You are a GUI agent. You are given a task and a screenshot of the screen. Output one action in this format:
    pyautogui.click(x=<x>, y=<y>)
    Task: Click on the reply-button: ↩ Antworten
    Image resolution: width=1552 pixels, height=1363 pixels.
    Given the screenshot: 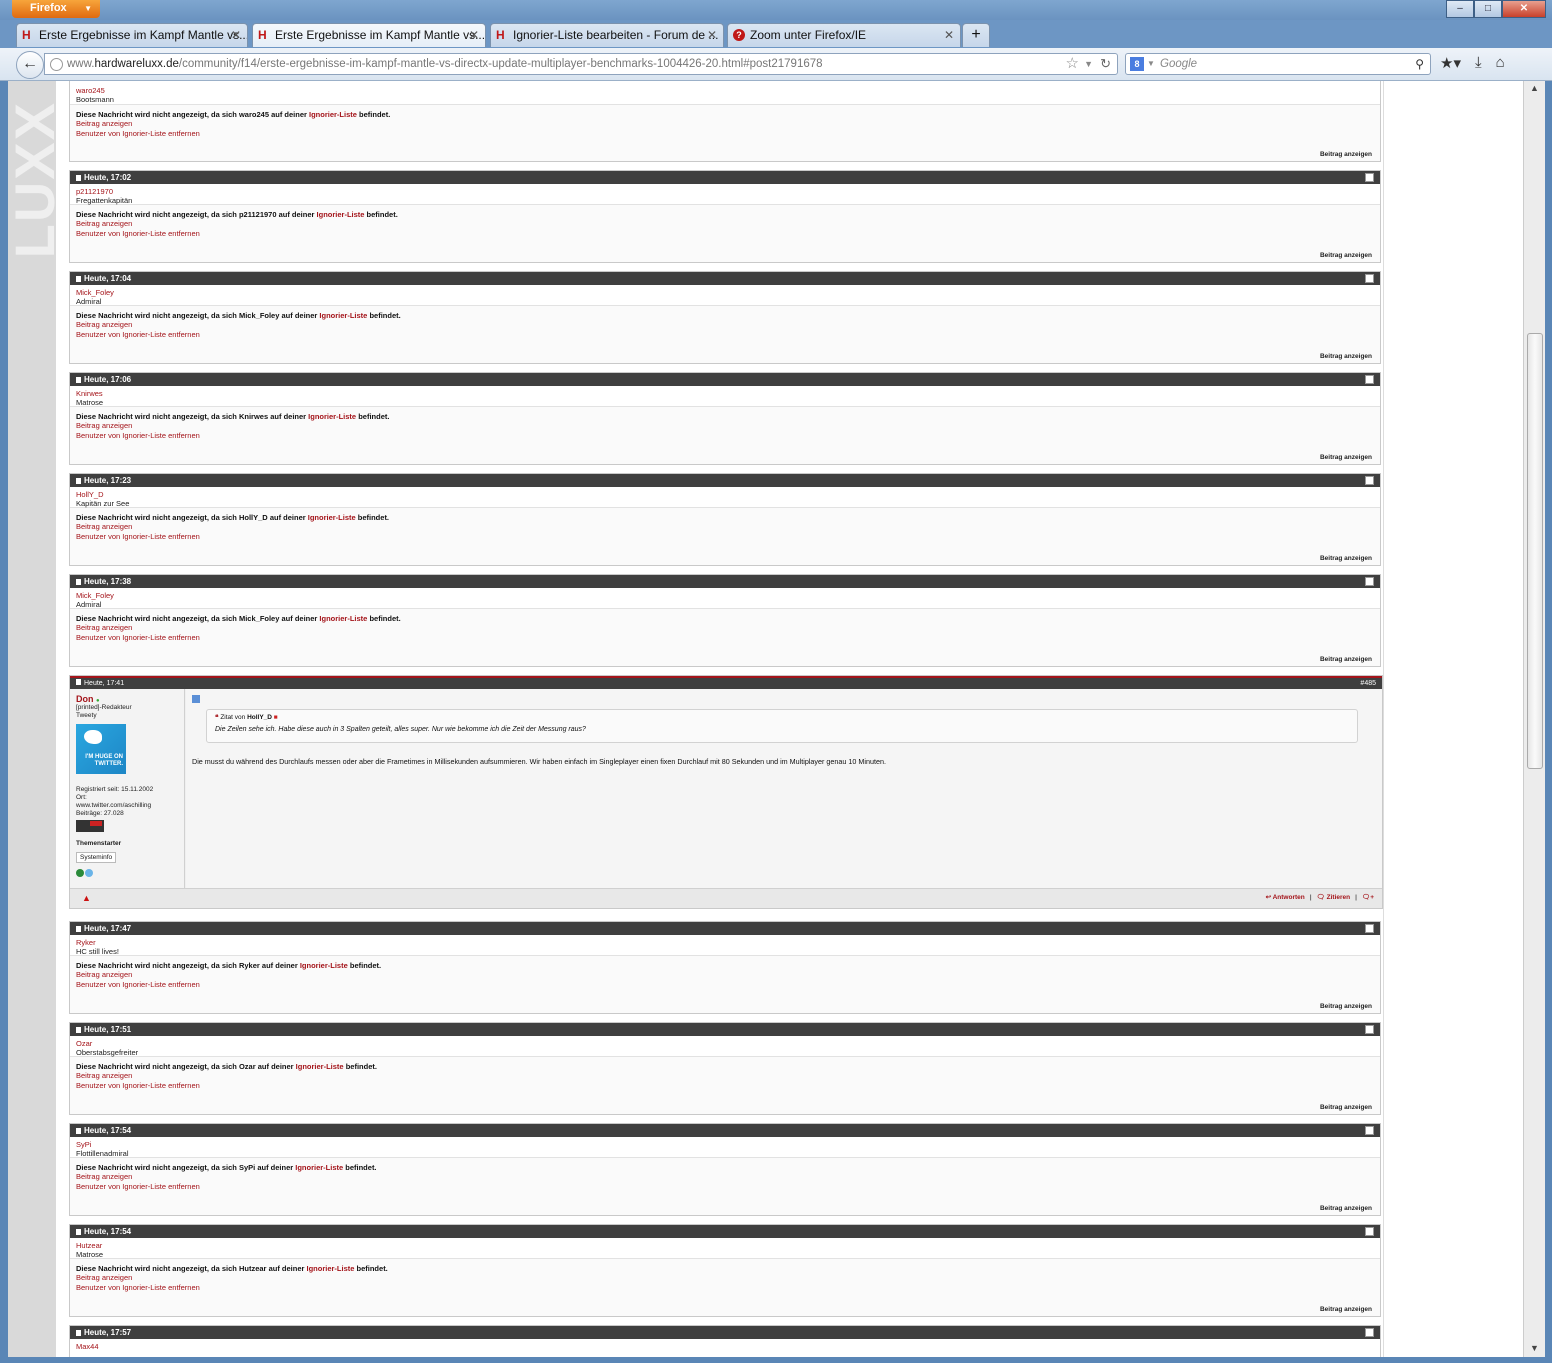 What is the action you would take?
    pyautogui.click(x=1285, y=897)
    